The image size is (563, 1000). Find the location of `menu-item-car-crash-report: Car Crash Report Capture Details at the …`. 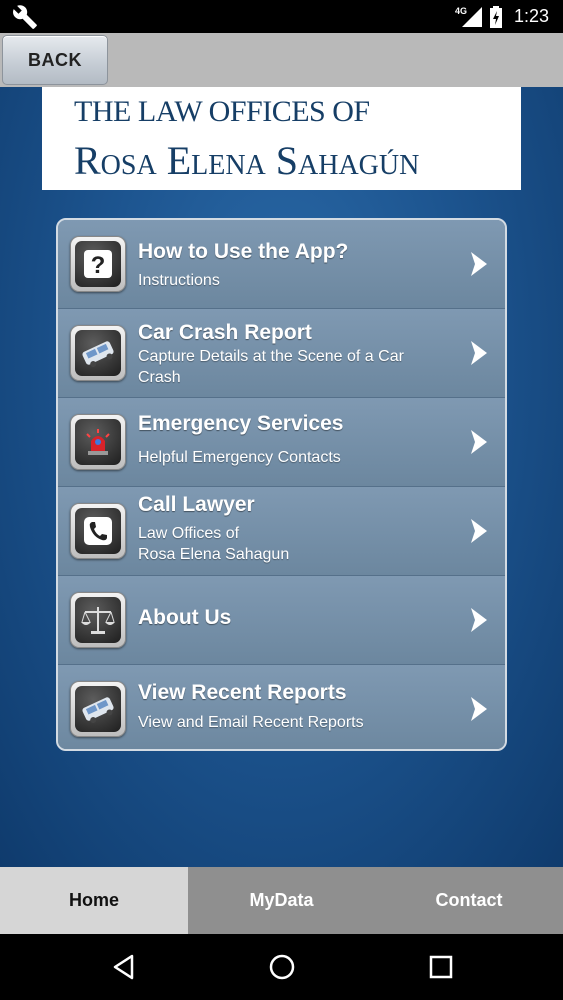

menu-item-car-crash-report: Car Crash Report Capture Details at the … is located at coordinates (281, 353).